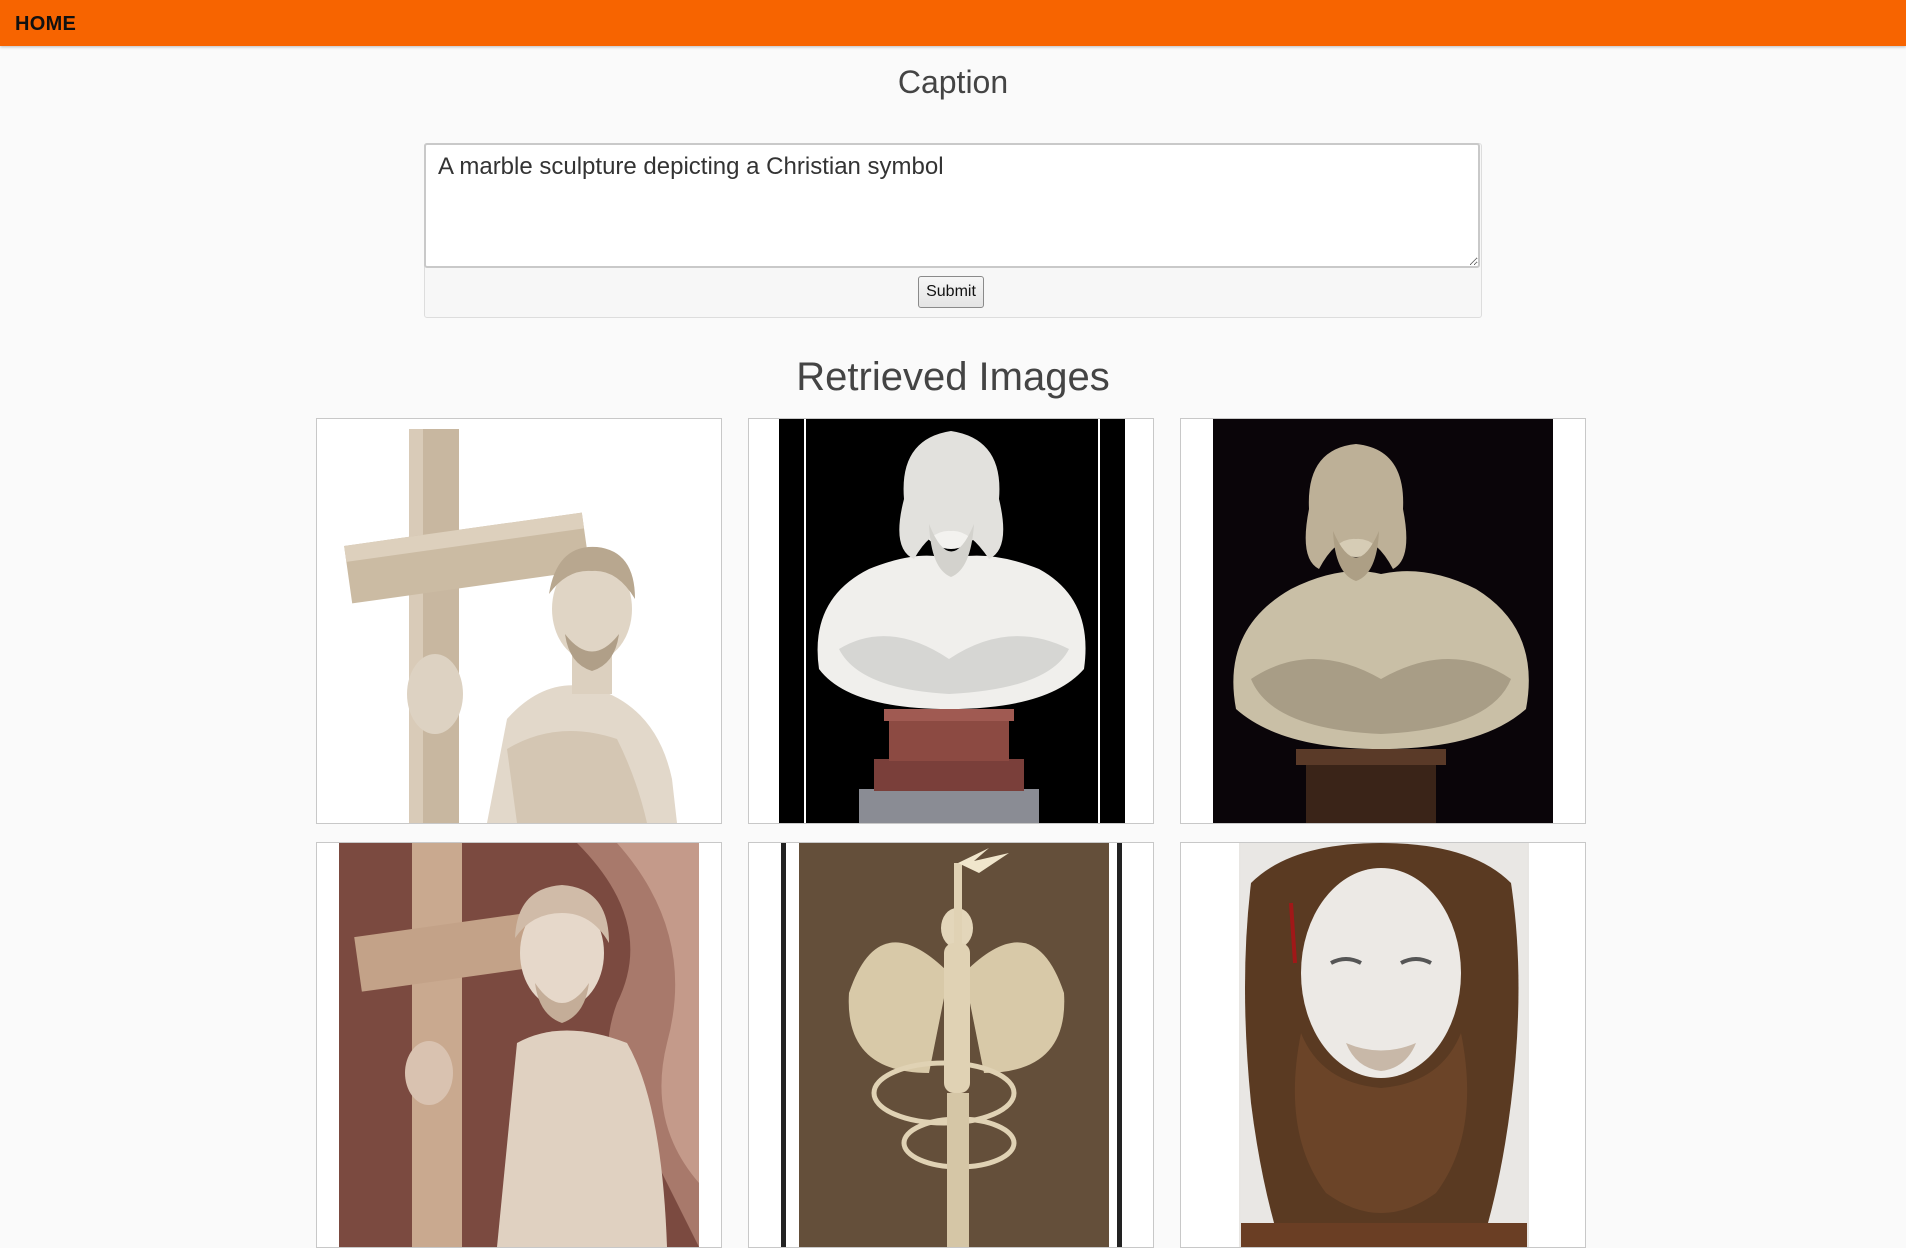  Describe the element at coordinates (952, 205) in the screenshot. I see `caption-input` at that location.